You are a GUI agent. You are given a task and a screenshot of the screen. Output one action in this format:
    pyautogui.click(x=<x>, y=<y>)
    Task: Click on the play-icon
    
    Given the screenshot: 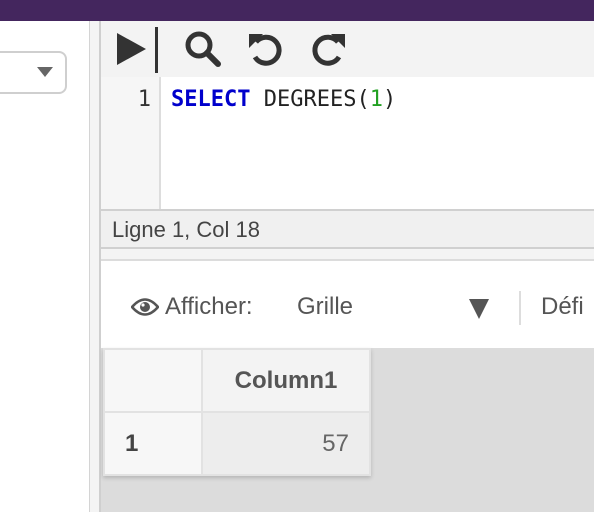 What is the action you would take?
    pyautogui.click(x=131, y=49)
    